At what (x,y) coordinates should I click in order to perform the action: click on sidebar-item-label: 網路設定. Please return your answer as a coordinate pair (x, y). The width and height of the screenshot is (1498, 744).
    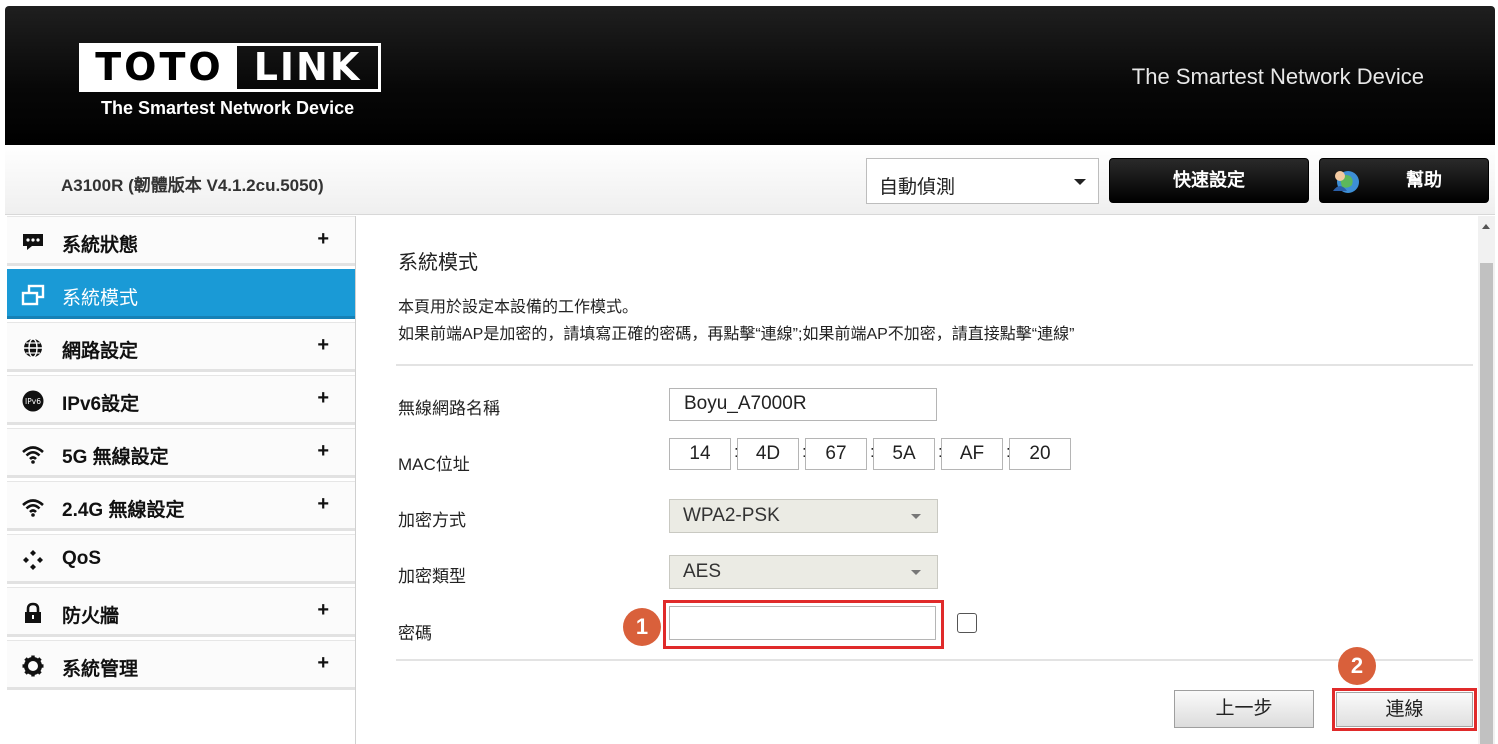
    Looking at the image, I should click on (100, 351).